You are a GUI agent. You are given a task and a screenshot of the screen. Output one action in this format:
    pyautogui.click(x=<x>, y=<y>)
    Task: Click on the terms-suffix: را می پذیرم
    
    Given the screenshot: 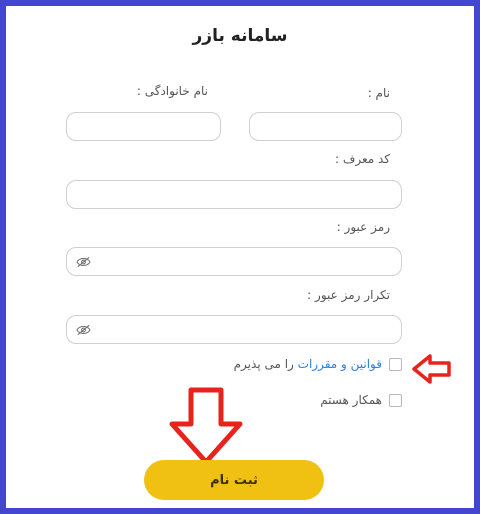 What is the action you would take?
    pyautogui.click(x=265, y=364)
    